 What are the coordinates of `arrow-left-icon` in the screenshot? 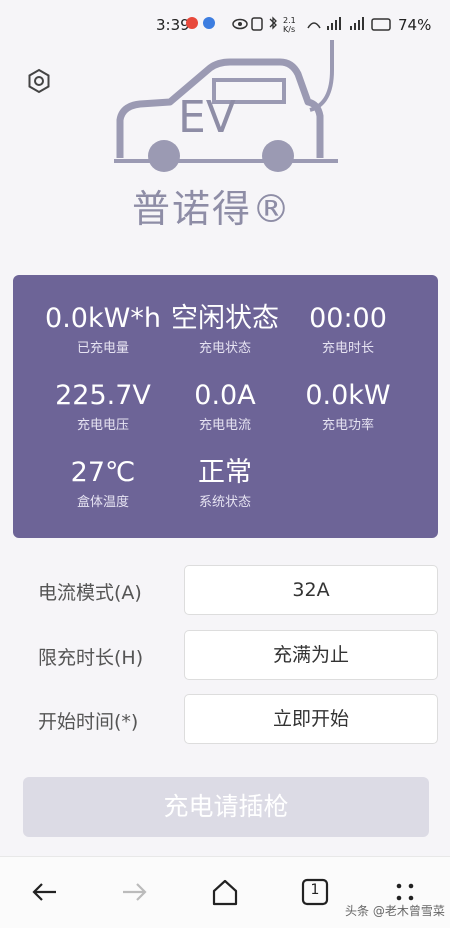 It's located at (44, 892).